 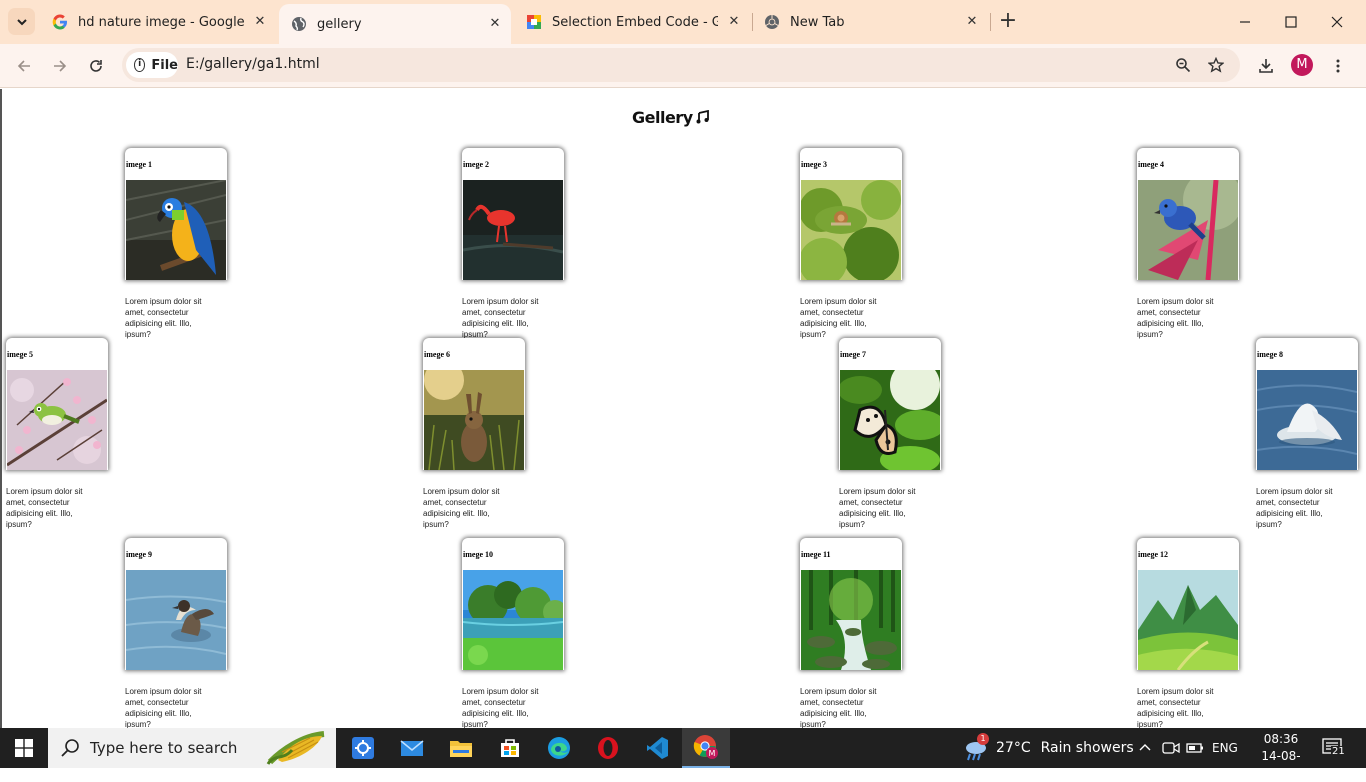 What do you see at coordinates (1145, 748) in the screenshot?
I see `tray-overflow-button` at bounding box center [1145, 748].